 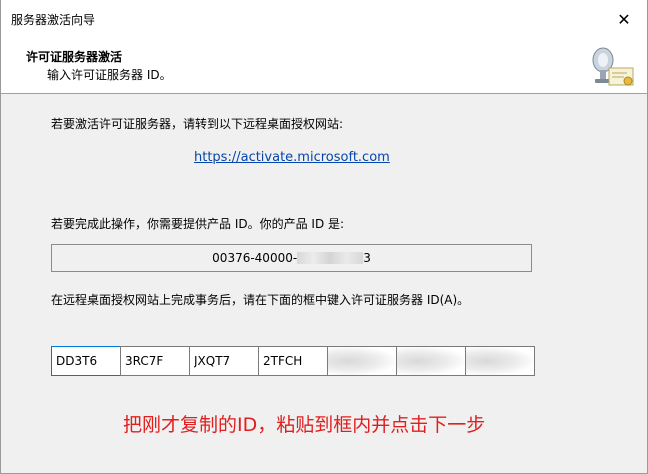 What do you see at coordinates (292, 157) in the screenshot?
I see `activation-link: https://activate.microsoft.com` at bounding box center [292, 157].